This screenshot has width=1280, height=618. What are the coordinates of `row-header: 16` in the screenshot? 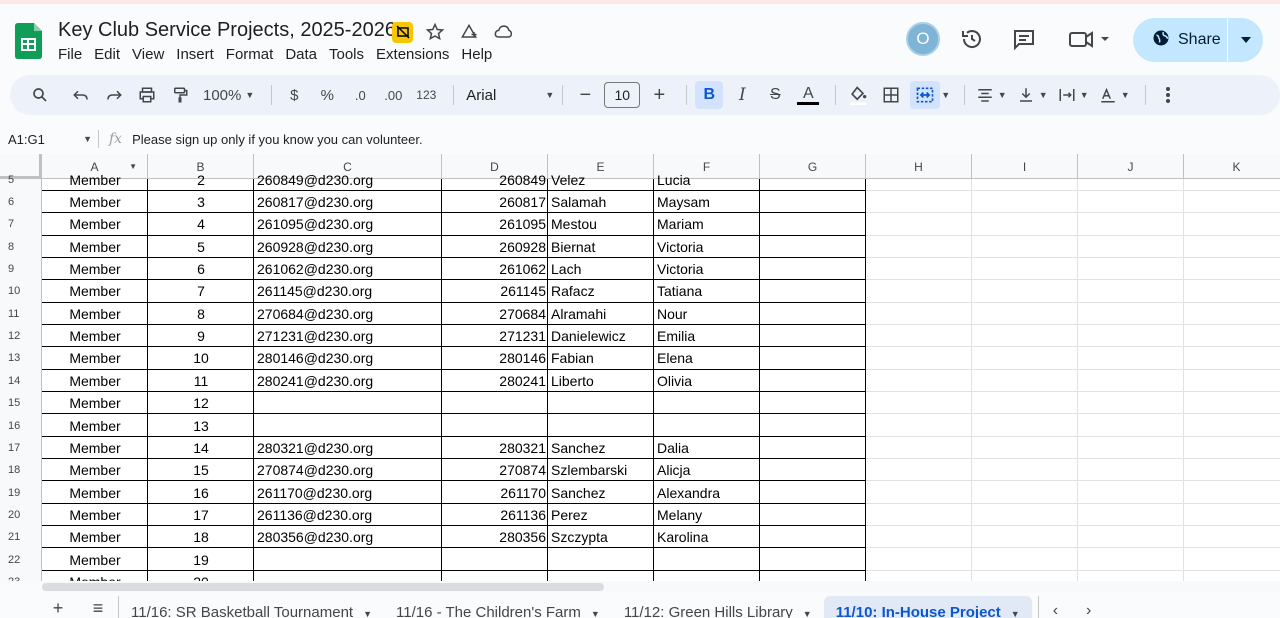 It's located at (20, 425).